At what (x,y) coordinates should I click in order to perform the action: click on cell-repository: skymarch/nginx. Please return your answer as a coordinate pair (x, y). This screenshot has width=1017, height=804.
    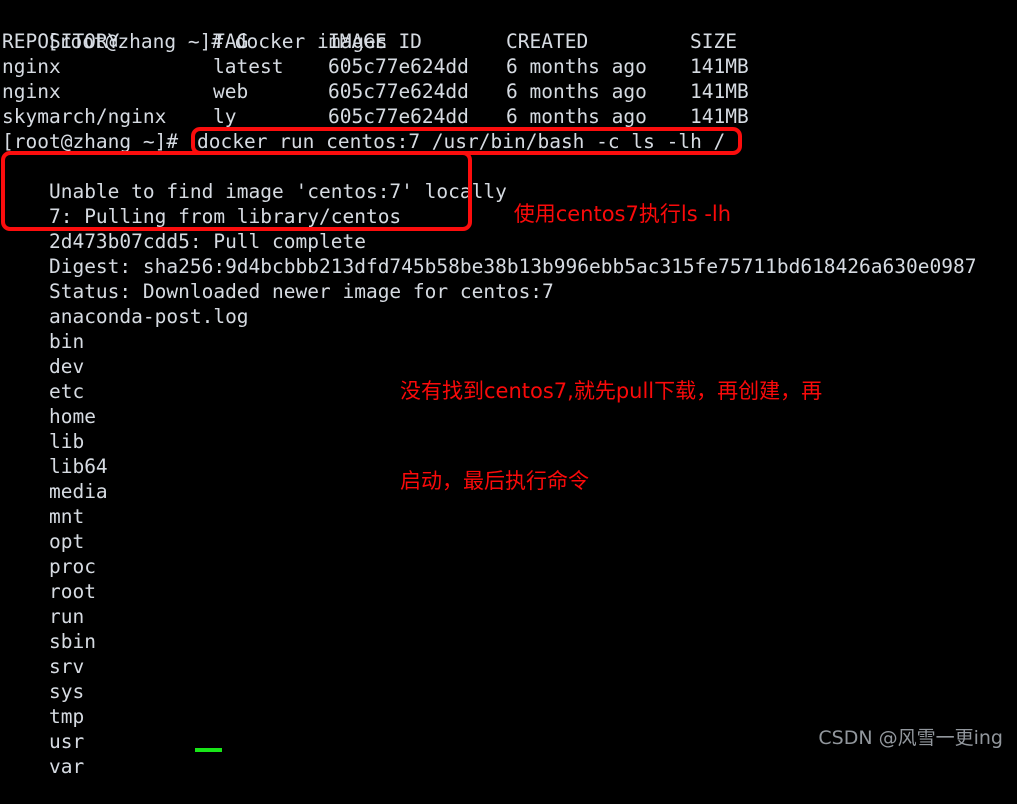
    Looking at the image, I should click on (84, 116).